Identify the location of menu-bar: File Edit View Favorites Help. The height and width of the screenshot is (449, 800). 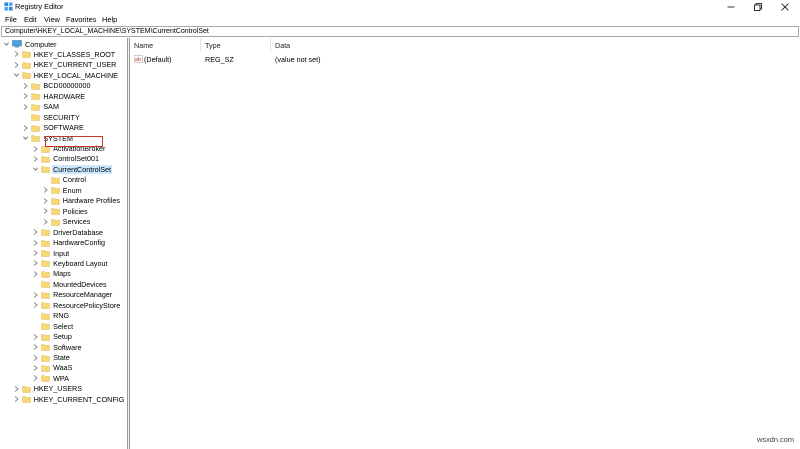
(400, 19).